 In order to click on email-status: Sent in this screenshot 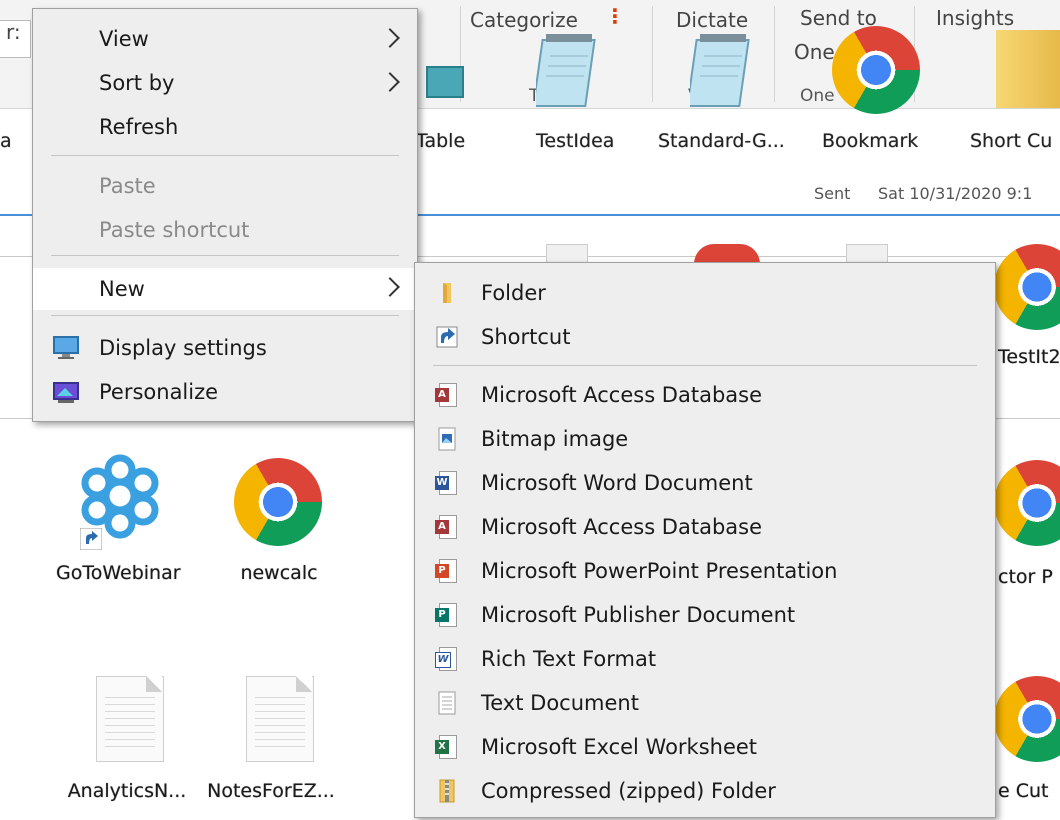, I will do `click(832, 193)`.